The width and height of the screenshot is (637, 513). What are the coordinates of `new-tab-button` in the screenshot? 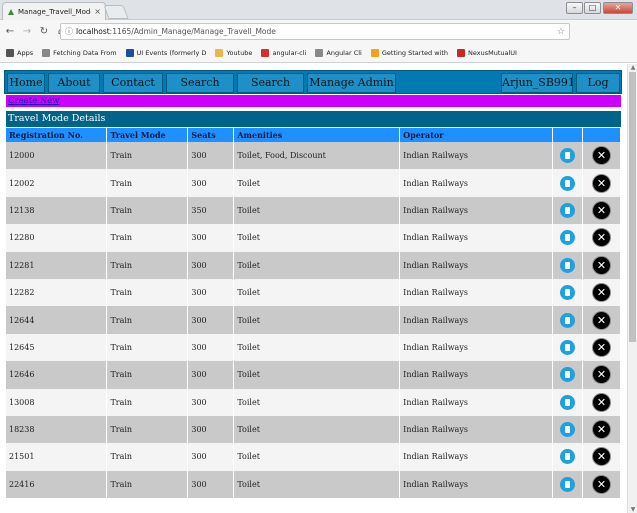 It's located at (116, 12).